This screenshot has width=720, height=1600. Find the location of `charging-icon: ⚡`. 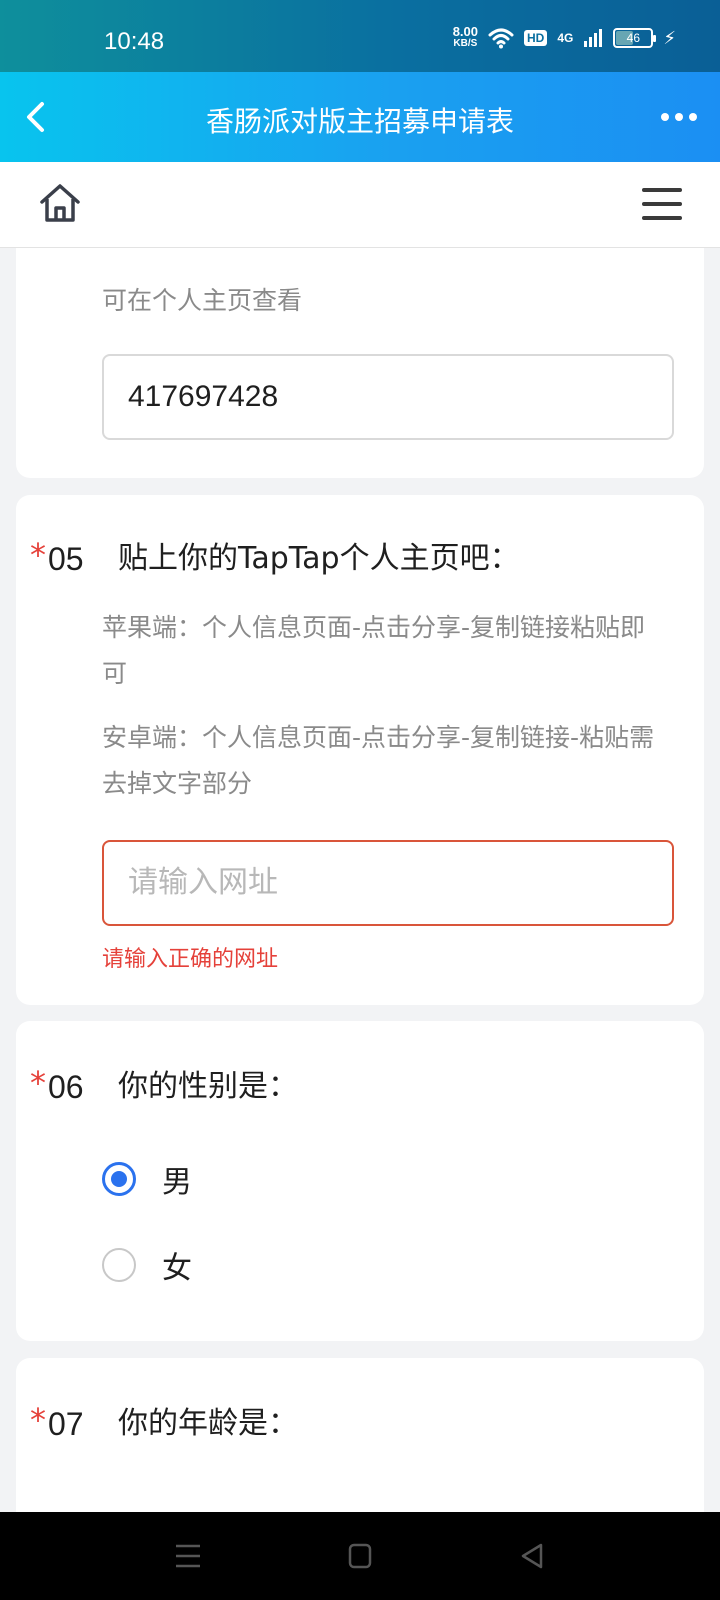

charging-icon: ⚡ is located at coordinates (669, 38).